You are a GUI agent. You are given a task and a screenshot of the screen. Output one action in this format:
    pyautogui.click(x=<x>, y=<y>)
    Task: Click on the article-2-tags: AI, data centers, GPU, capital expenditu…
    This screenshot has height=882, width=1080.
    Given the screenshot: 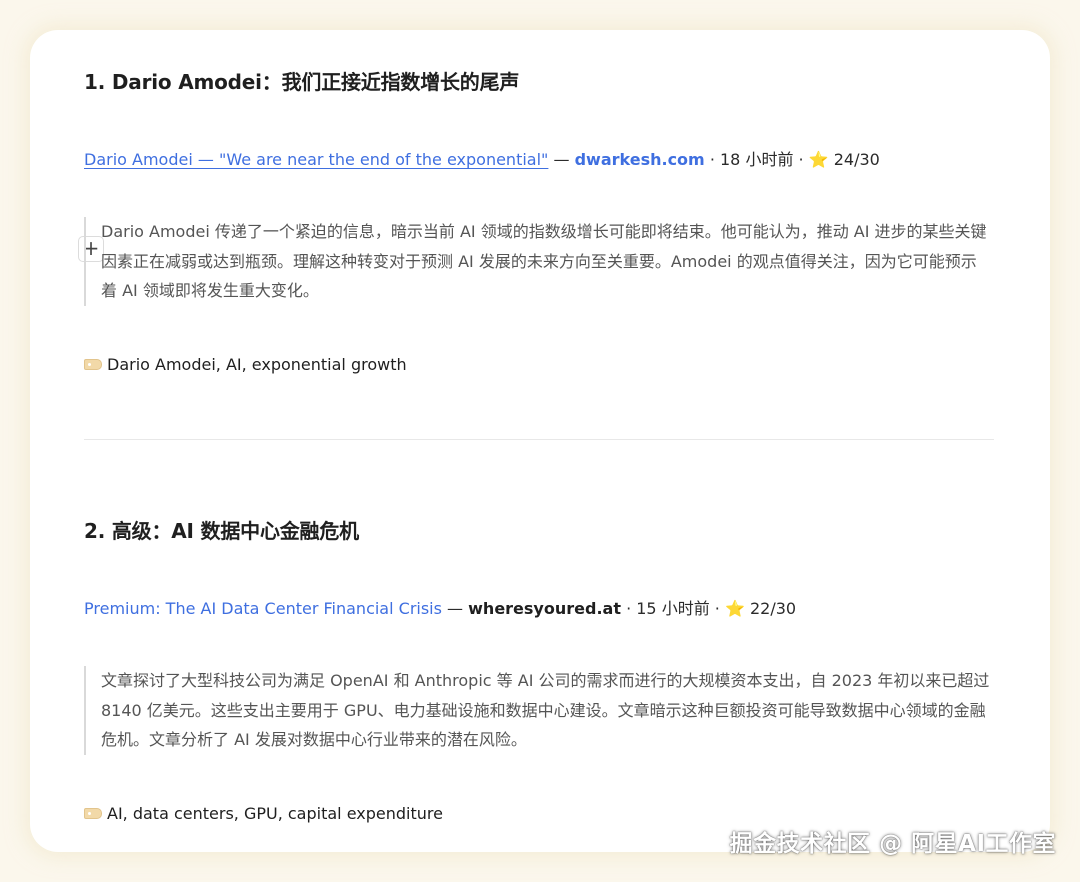 What is the action you would take?
    pyautogui.click(x=263, y=813)
    